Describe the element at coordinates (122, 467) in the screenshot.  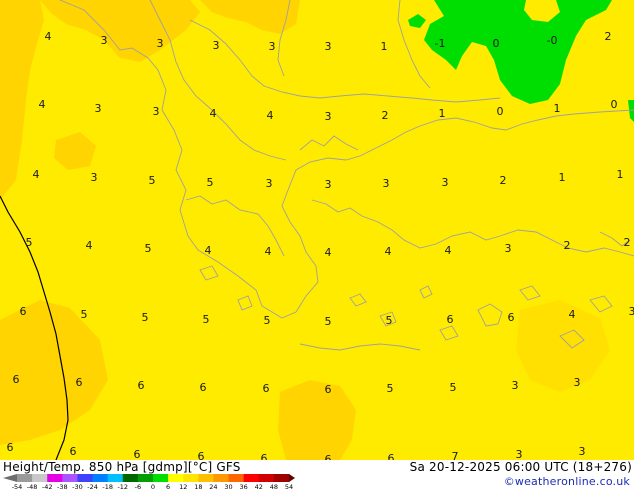
I see `map-title: Height/Temp. 850 hPa [gdmp][°C] GFS` at that location.